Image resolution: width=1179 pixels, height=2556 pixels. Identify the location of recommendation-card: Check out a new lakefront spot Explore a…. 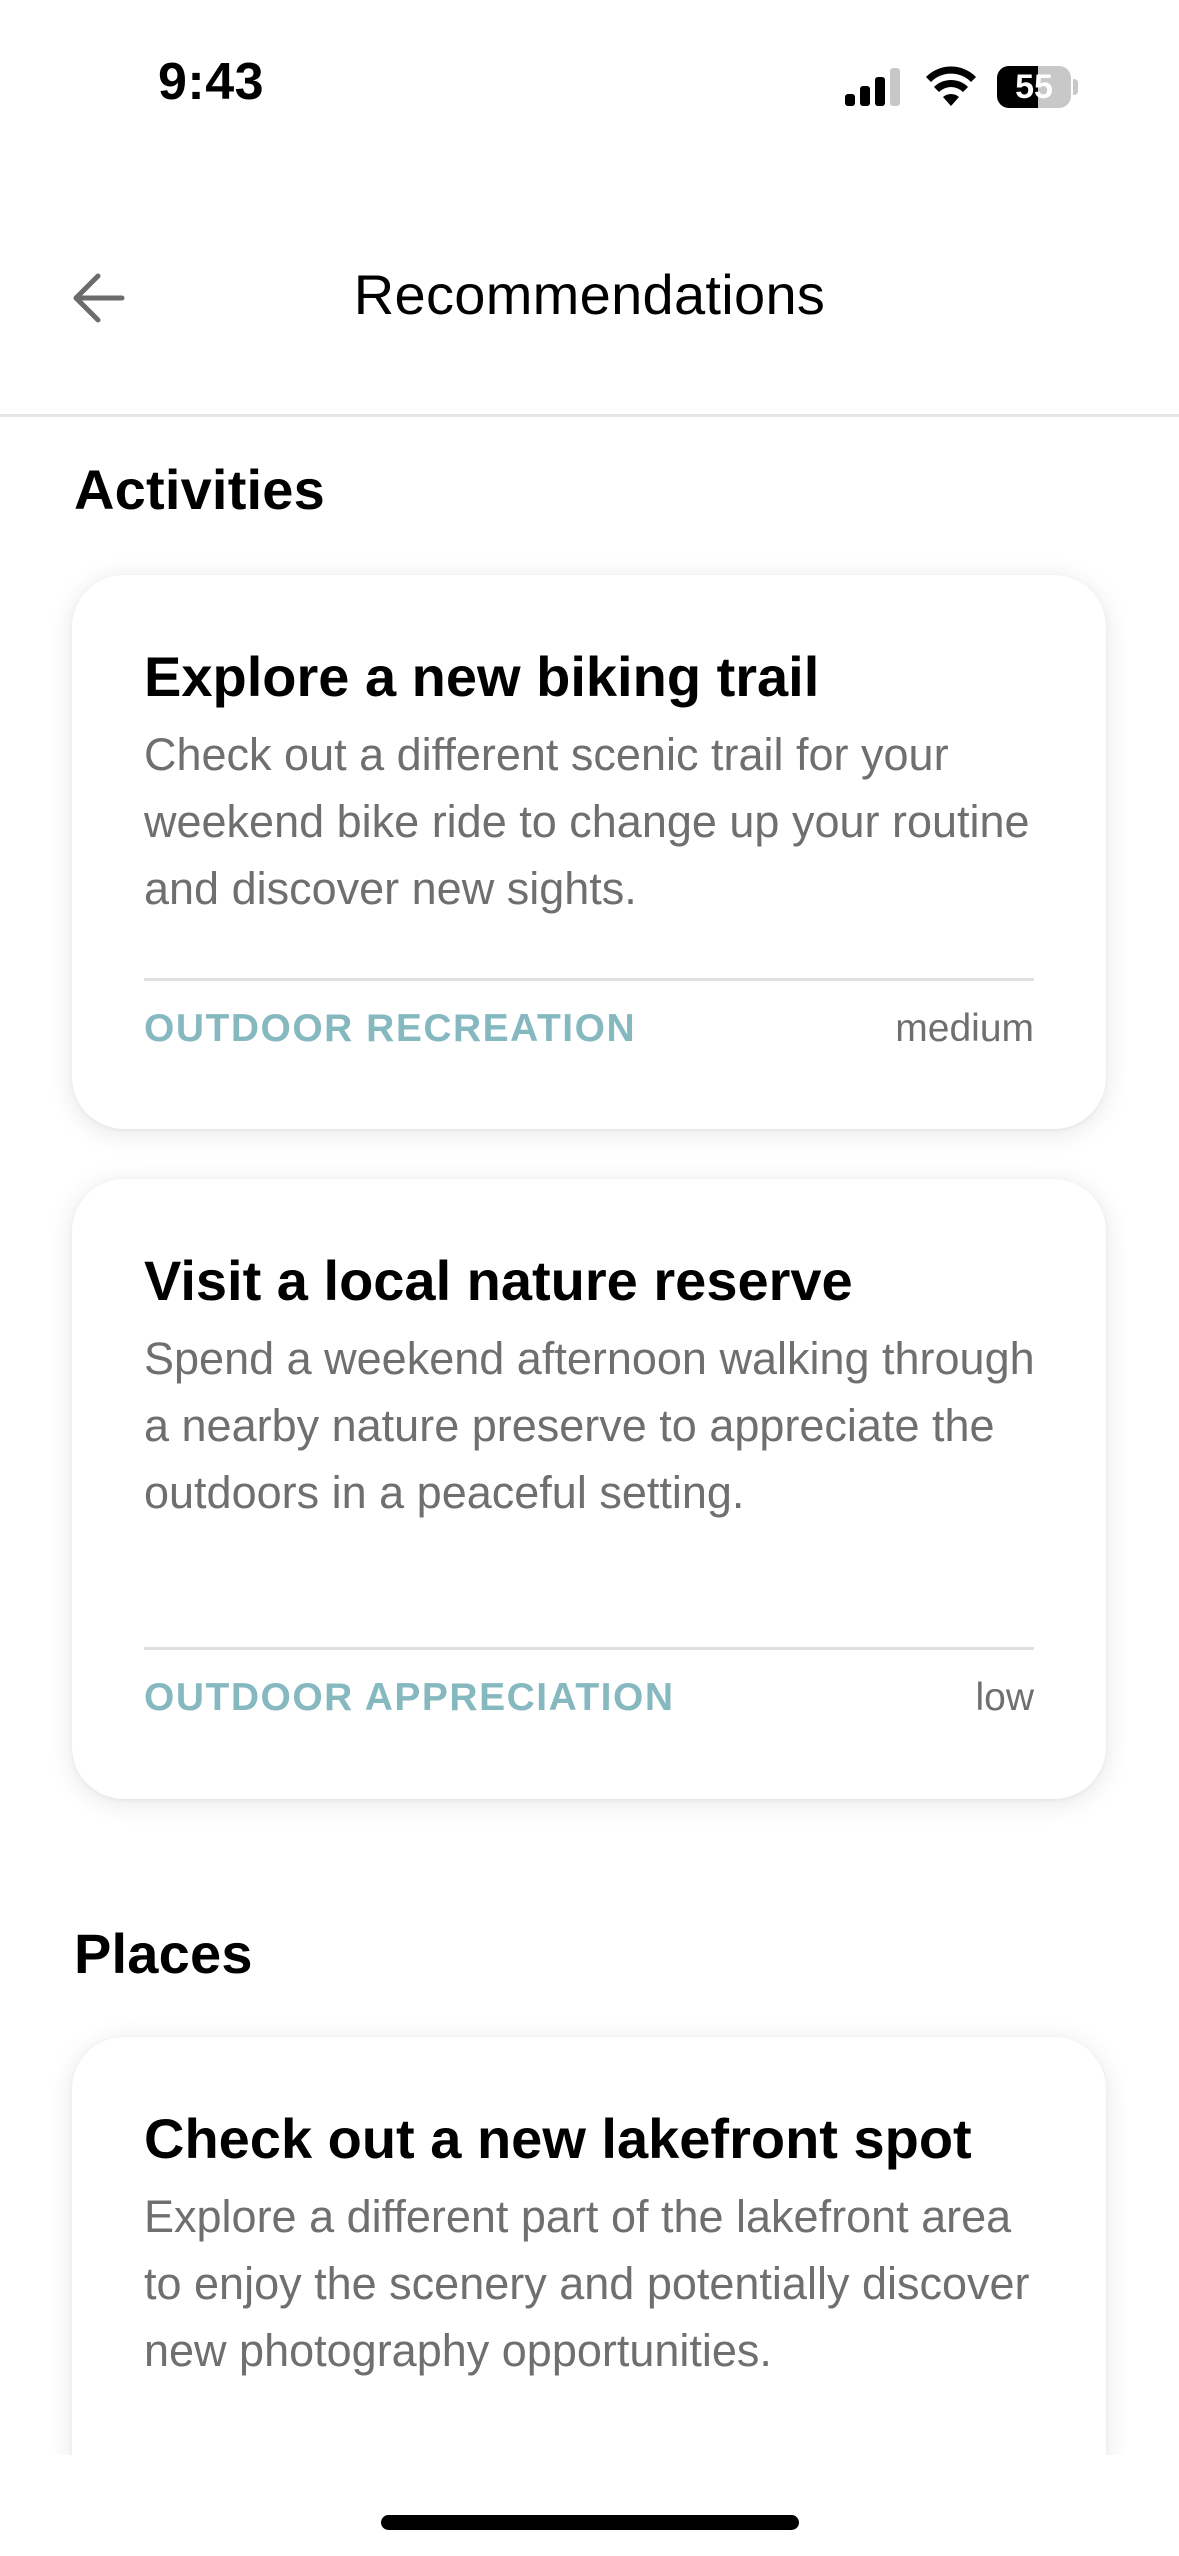
(589, 2246).